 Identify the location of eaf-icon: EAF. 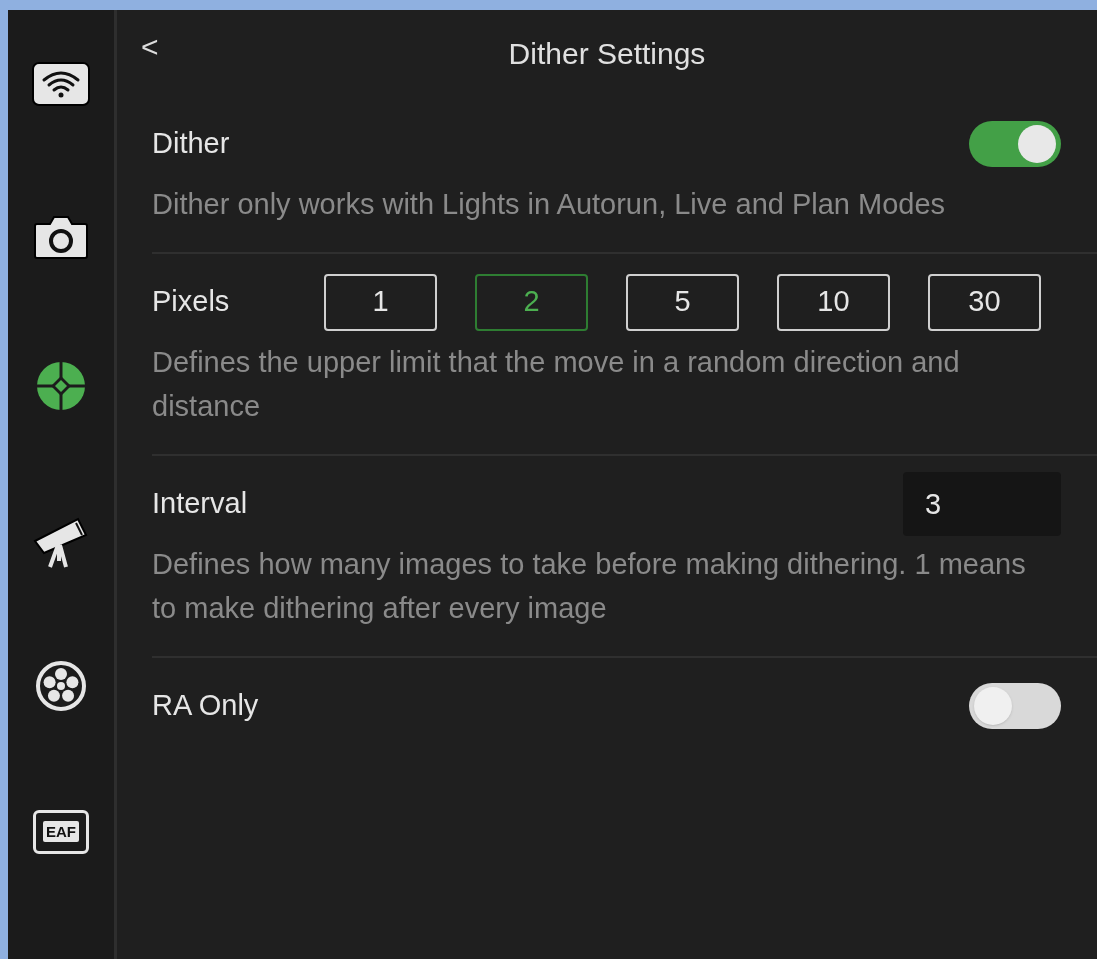
(61, 831).